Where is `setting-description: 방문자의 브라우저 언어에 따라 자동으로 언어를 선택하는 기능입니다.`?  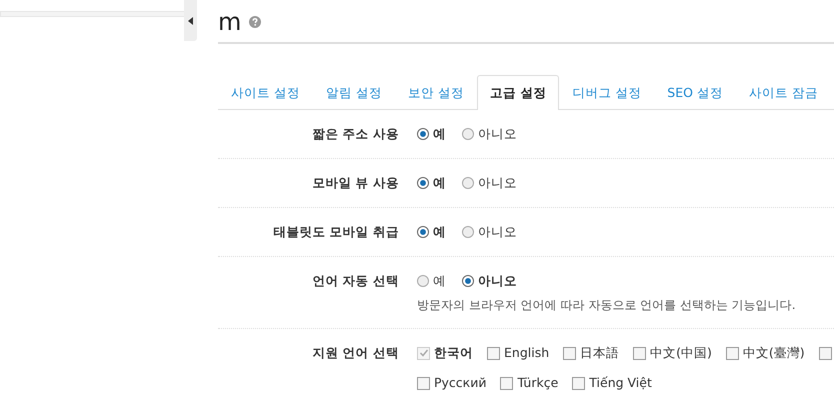
setting-description: 방문자의 브라우저 언어에 따라 자동으로 언어를 선택하는 기능입니다. is located at coordinates (606, 305).